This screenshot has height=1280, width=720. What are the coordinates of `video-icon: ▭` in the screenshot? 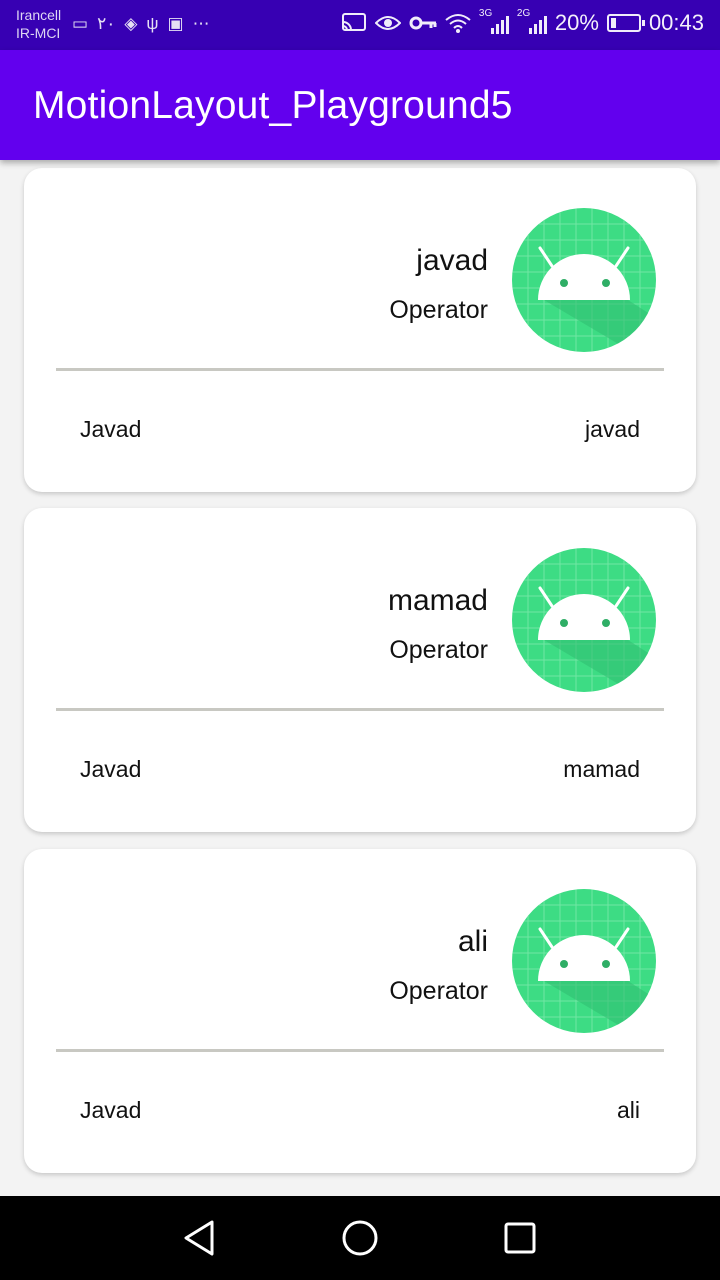 It's located at (80, 23).